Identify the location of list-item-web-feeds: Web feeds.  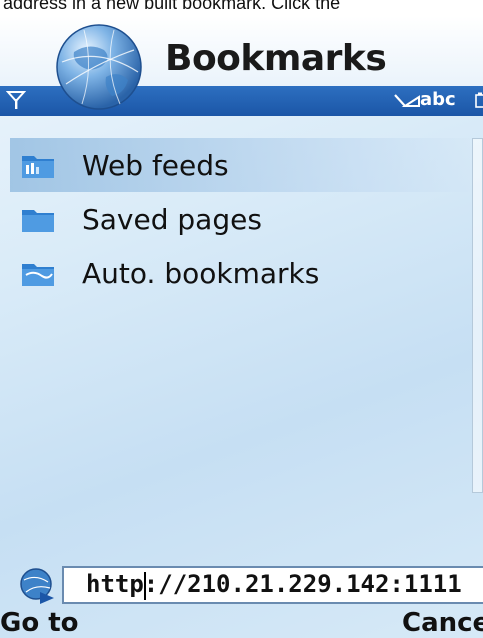
(240, 165).